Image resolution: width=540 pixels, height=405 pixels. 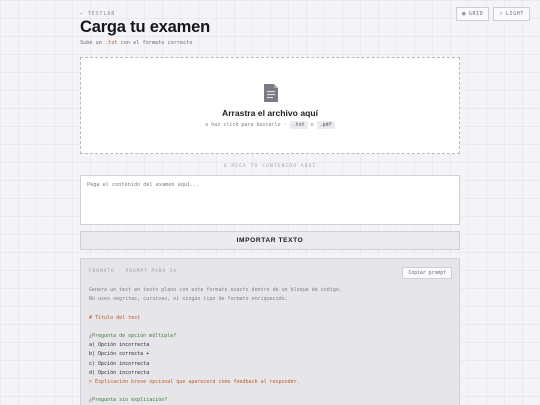 I want to click on prompt-line: ¿Pregunta sin explicación?, so click(x=128, y=400).